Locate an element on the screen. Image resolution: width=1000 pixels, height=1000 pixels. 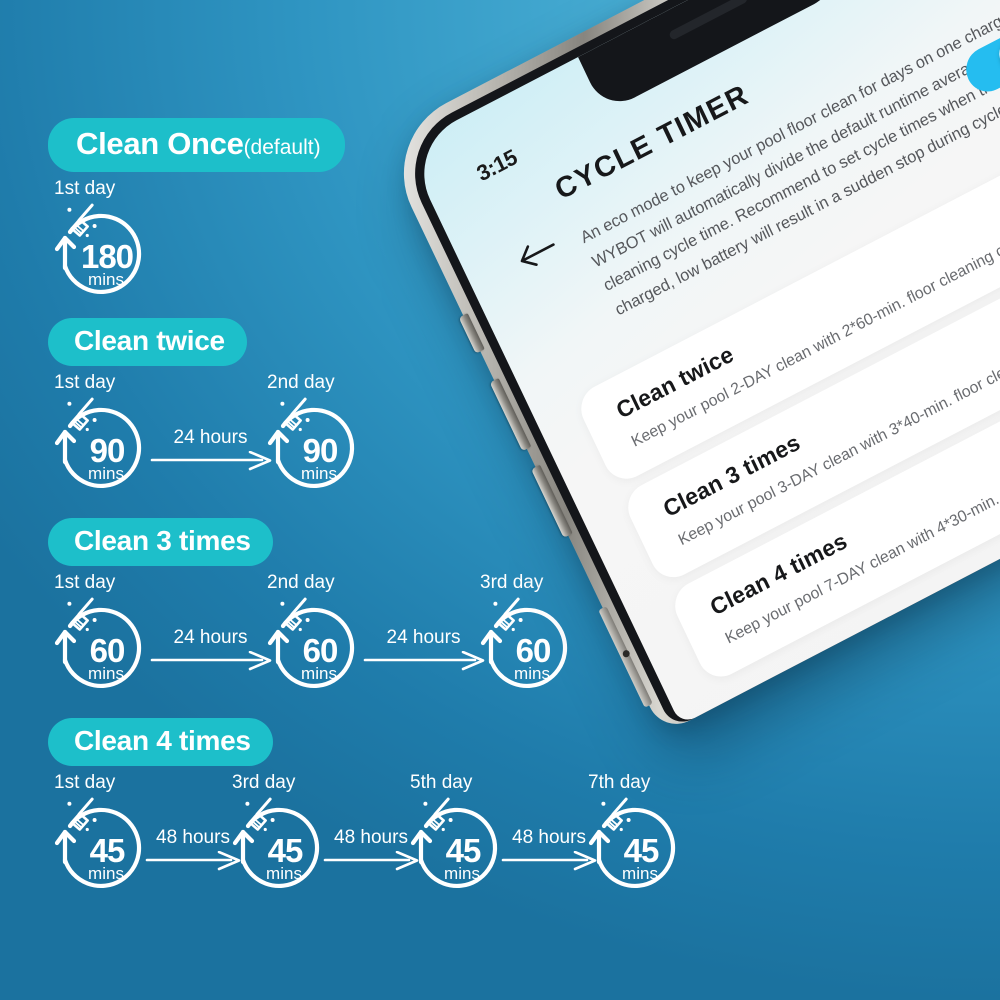
cycle-day-node: 2nd day 60 mins is located at coordinates (320, 636).